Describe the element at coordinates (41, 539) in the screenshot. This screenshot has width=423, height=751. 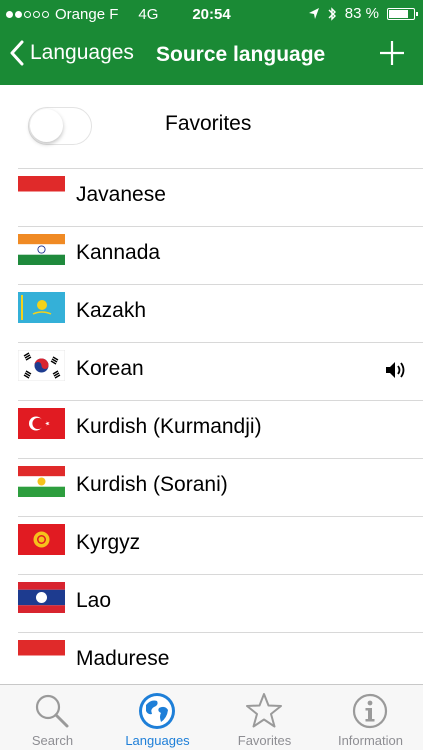
I see `flag-kyrgyzstan-icon` at that location.